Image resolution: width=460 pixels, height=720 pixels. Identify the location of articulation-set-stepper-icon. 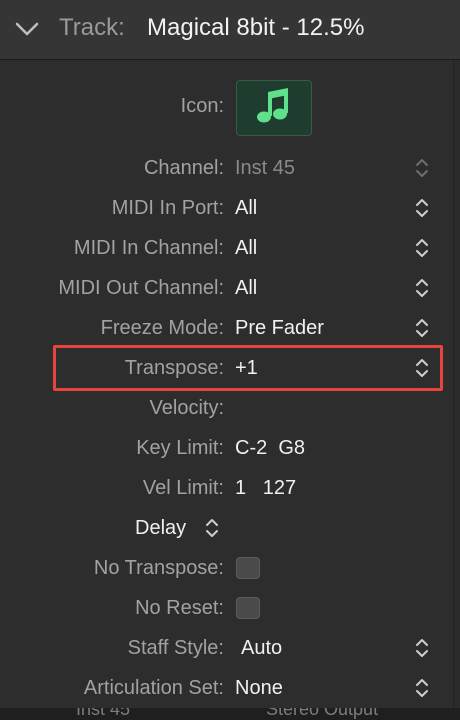
(422, 688).